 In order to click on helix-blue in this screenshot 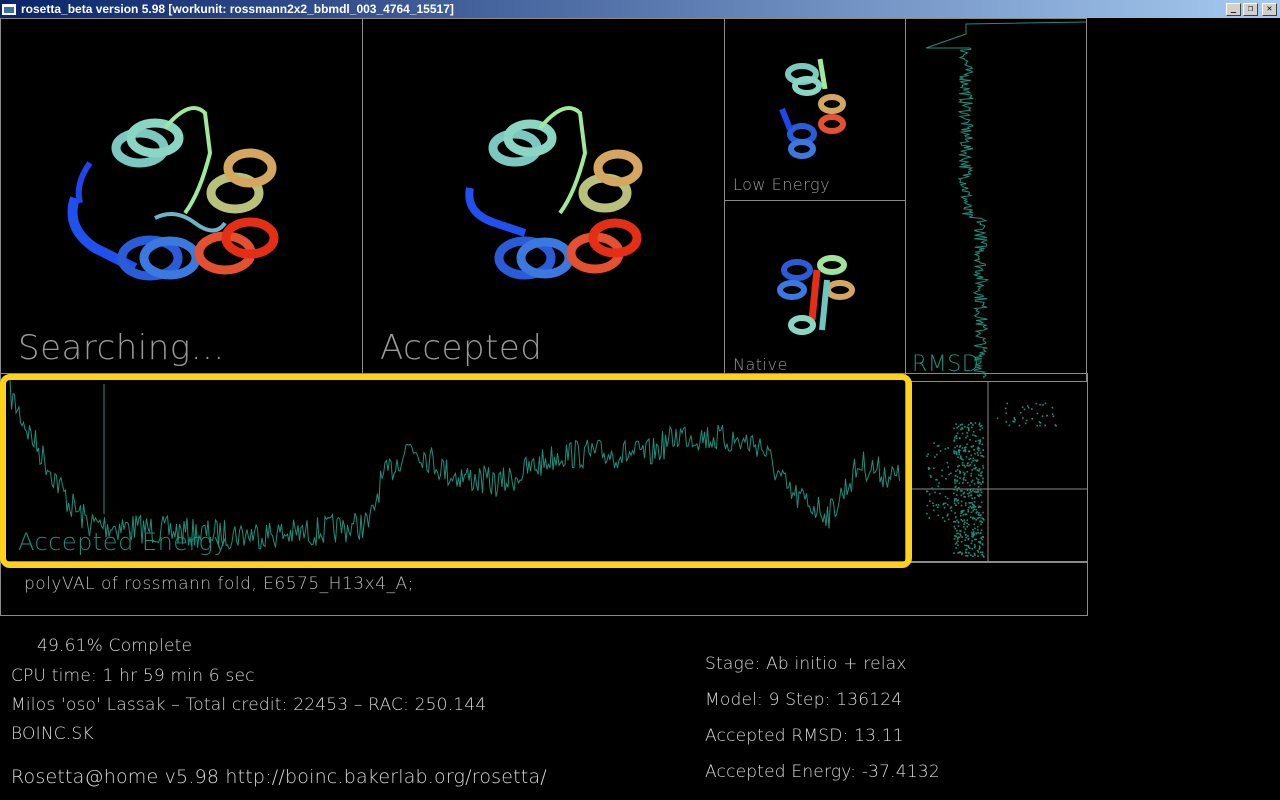, I will do `click(159, 258)`.